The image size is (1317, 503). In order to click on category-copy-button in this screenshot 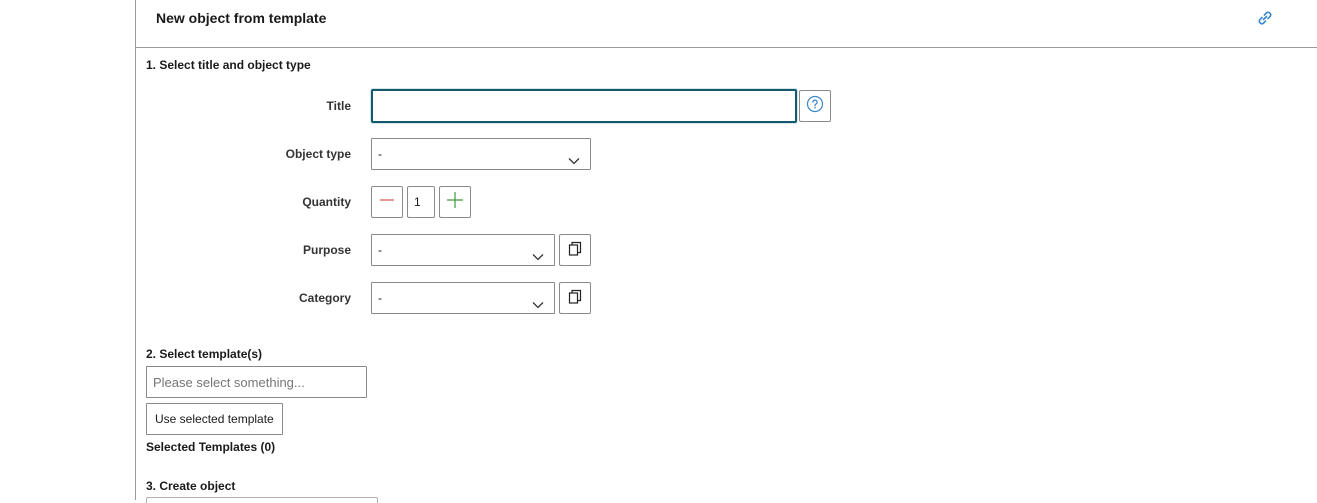, I will do `click(575, 298)`.